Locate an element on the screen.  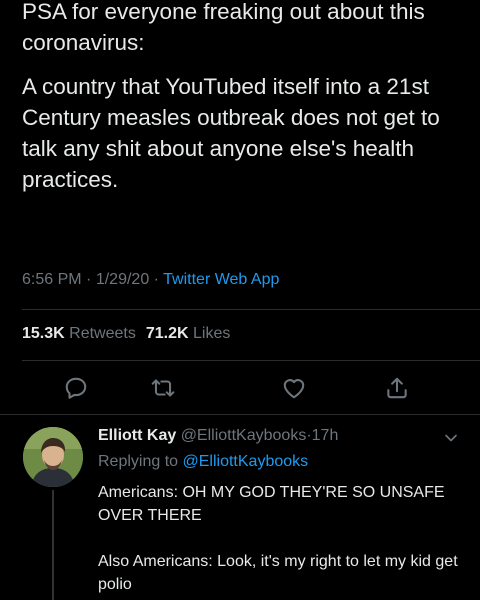
avatar is located at coordinates (53, 457).